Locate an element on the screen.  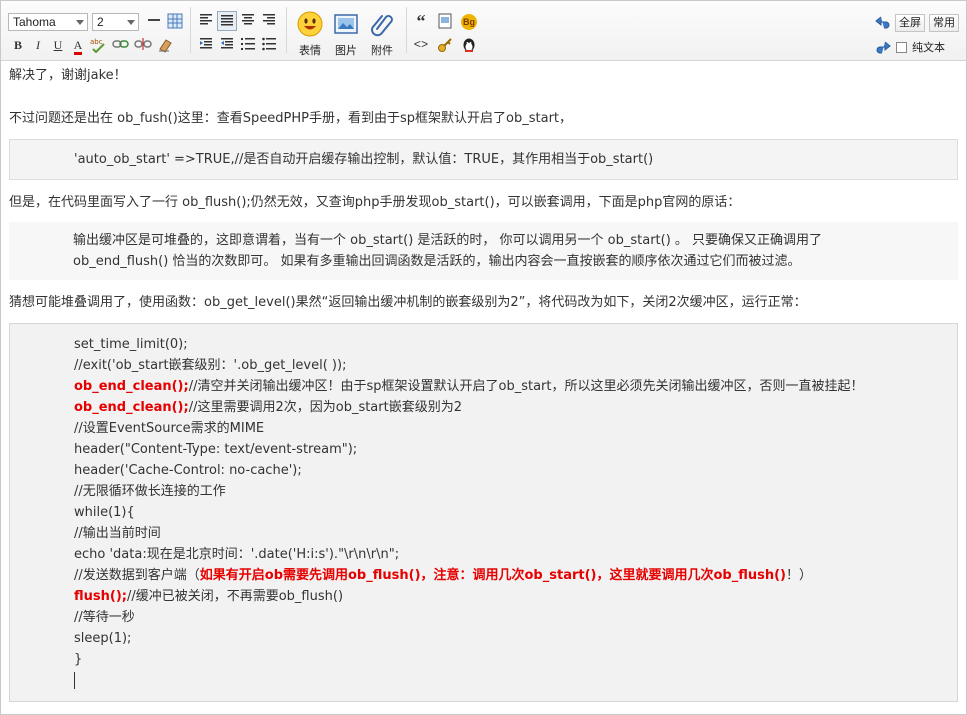
unlink-icon is located at coordinates (143, 44).